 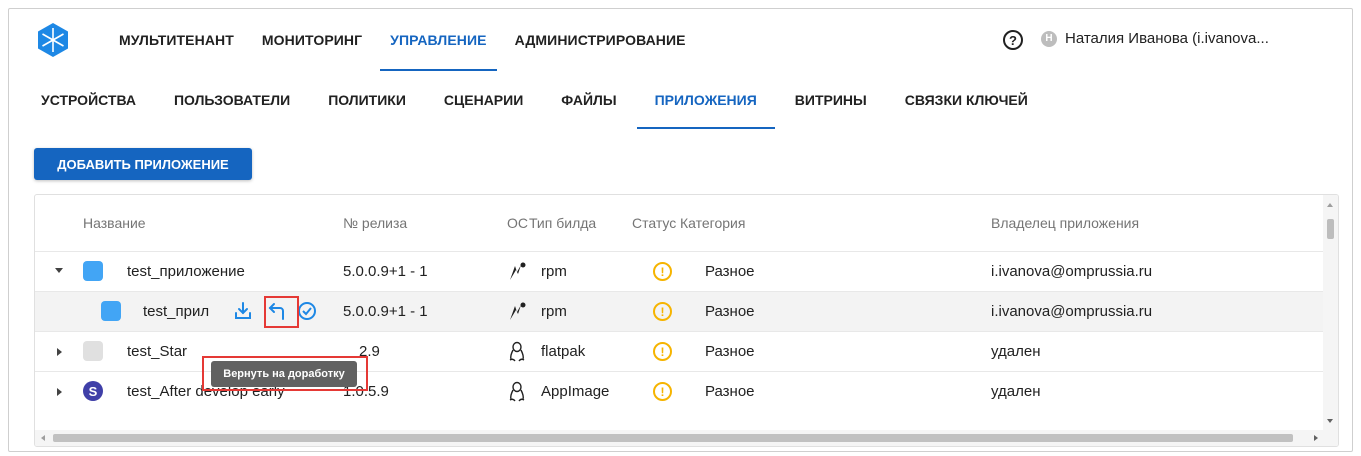 I want to click on tab-devices: УСТРОЙСТВА, so click(x=88, y=100).